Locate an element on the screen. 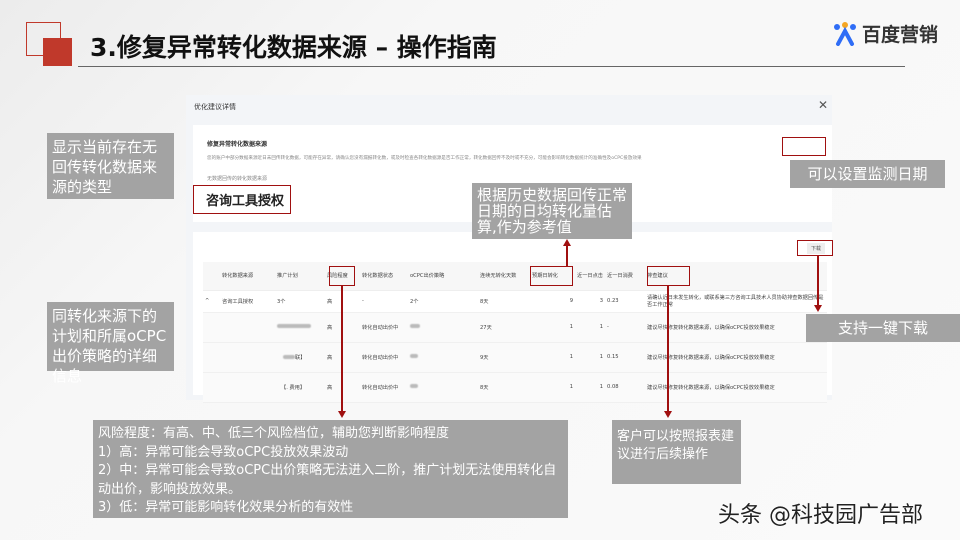 This screenshot has width=960, height=540. col-status: 转化数据状态 is located at coordinates (384, 276).